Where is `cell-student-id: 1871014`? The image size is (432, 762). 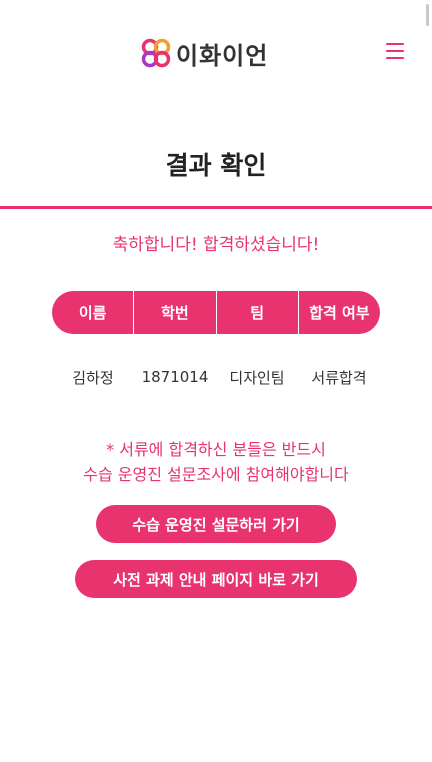 cell-student-id: 1871014 is located at coordinates (175, 377).